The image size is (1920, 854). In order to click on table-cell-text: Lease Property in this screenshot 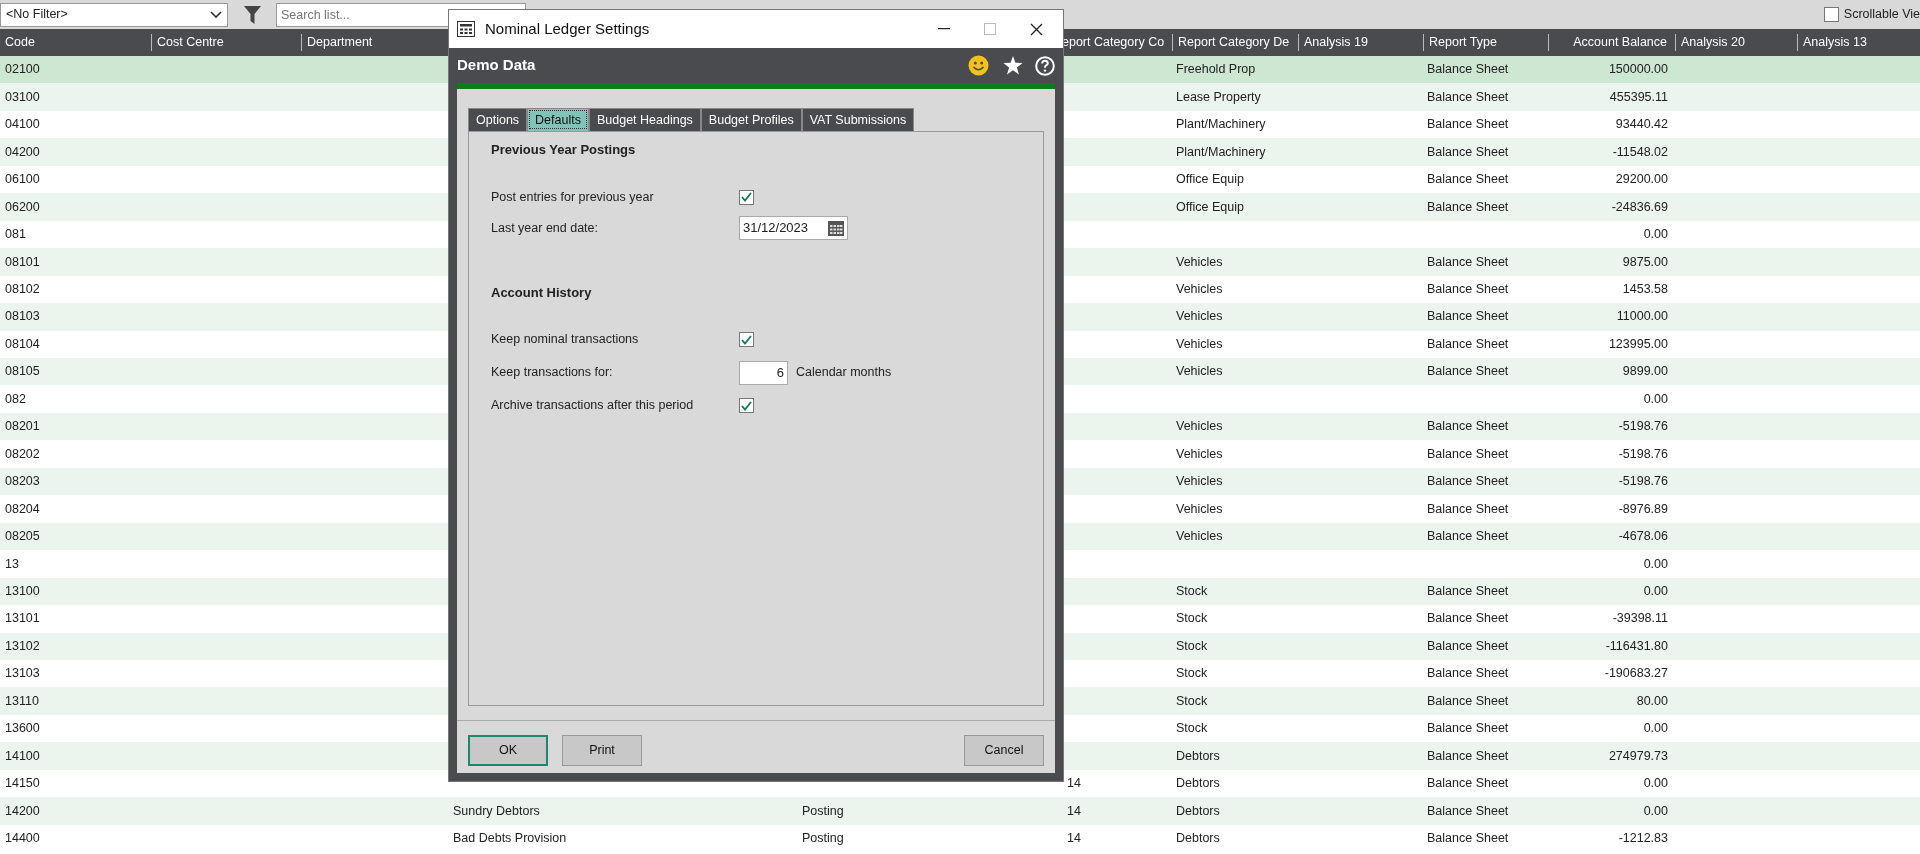, I will do `click(1218, 97)`.